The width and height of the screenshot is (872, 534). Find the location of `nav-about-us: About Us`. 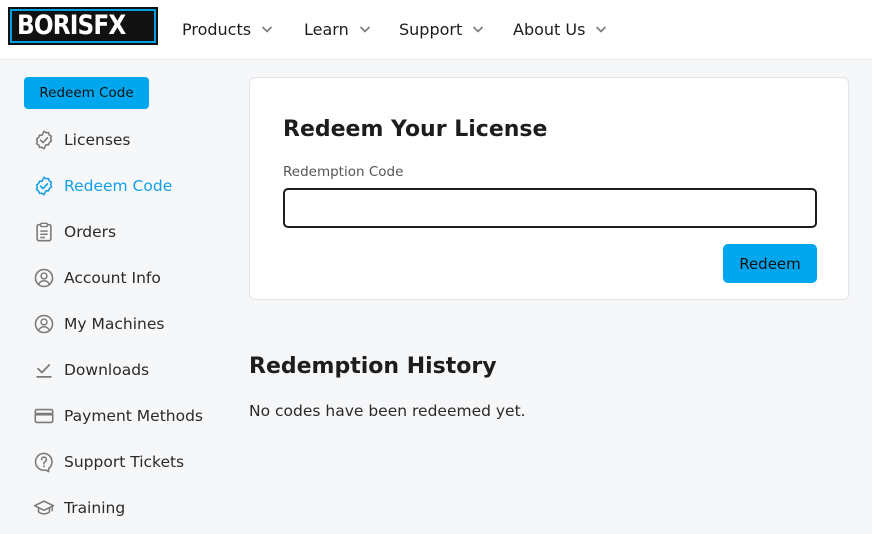

nav-about-us: About Us is located at coordinates (560, 29).